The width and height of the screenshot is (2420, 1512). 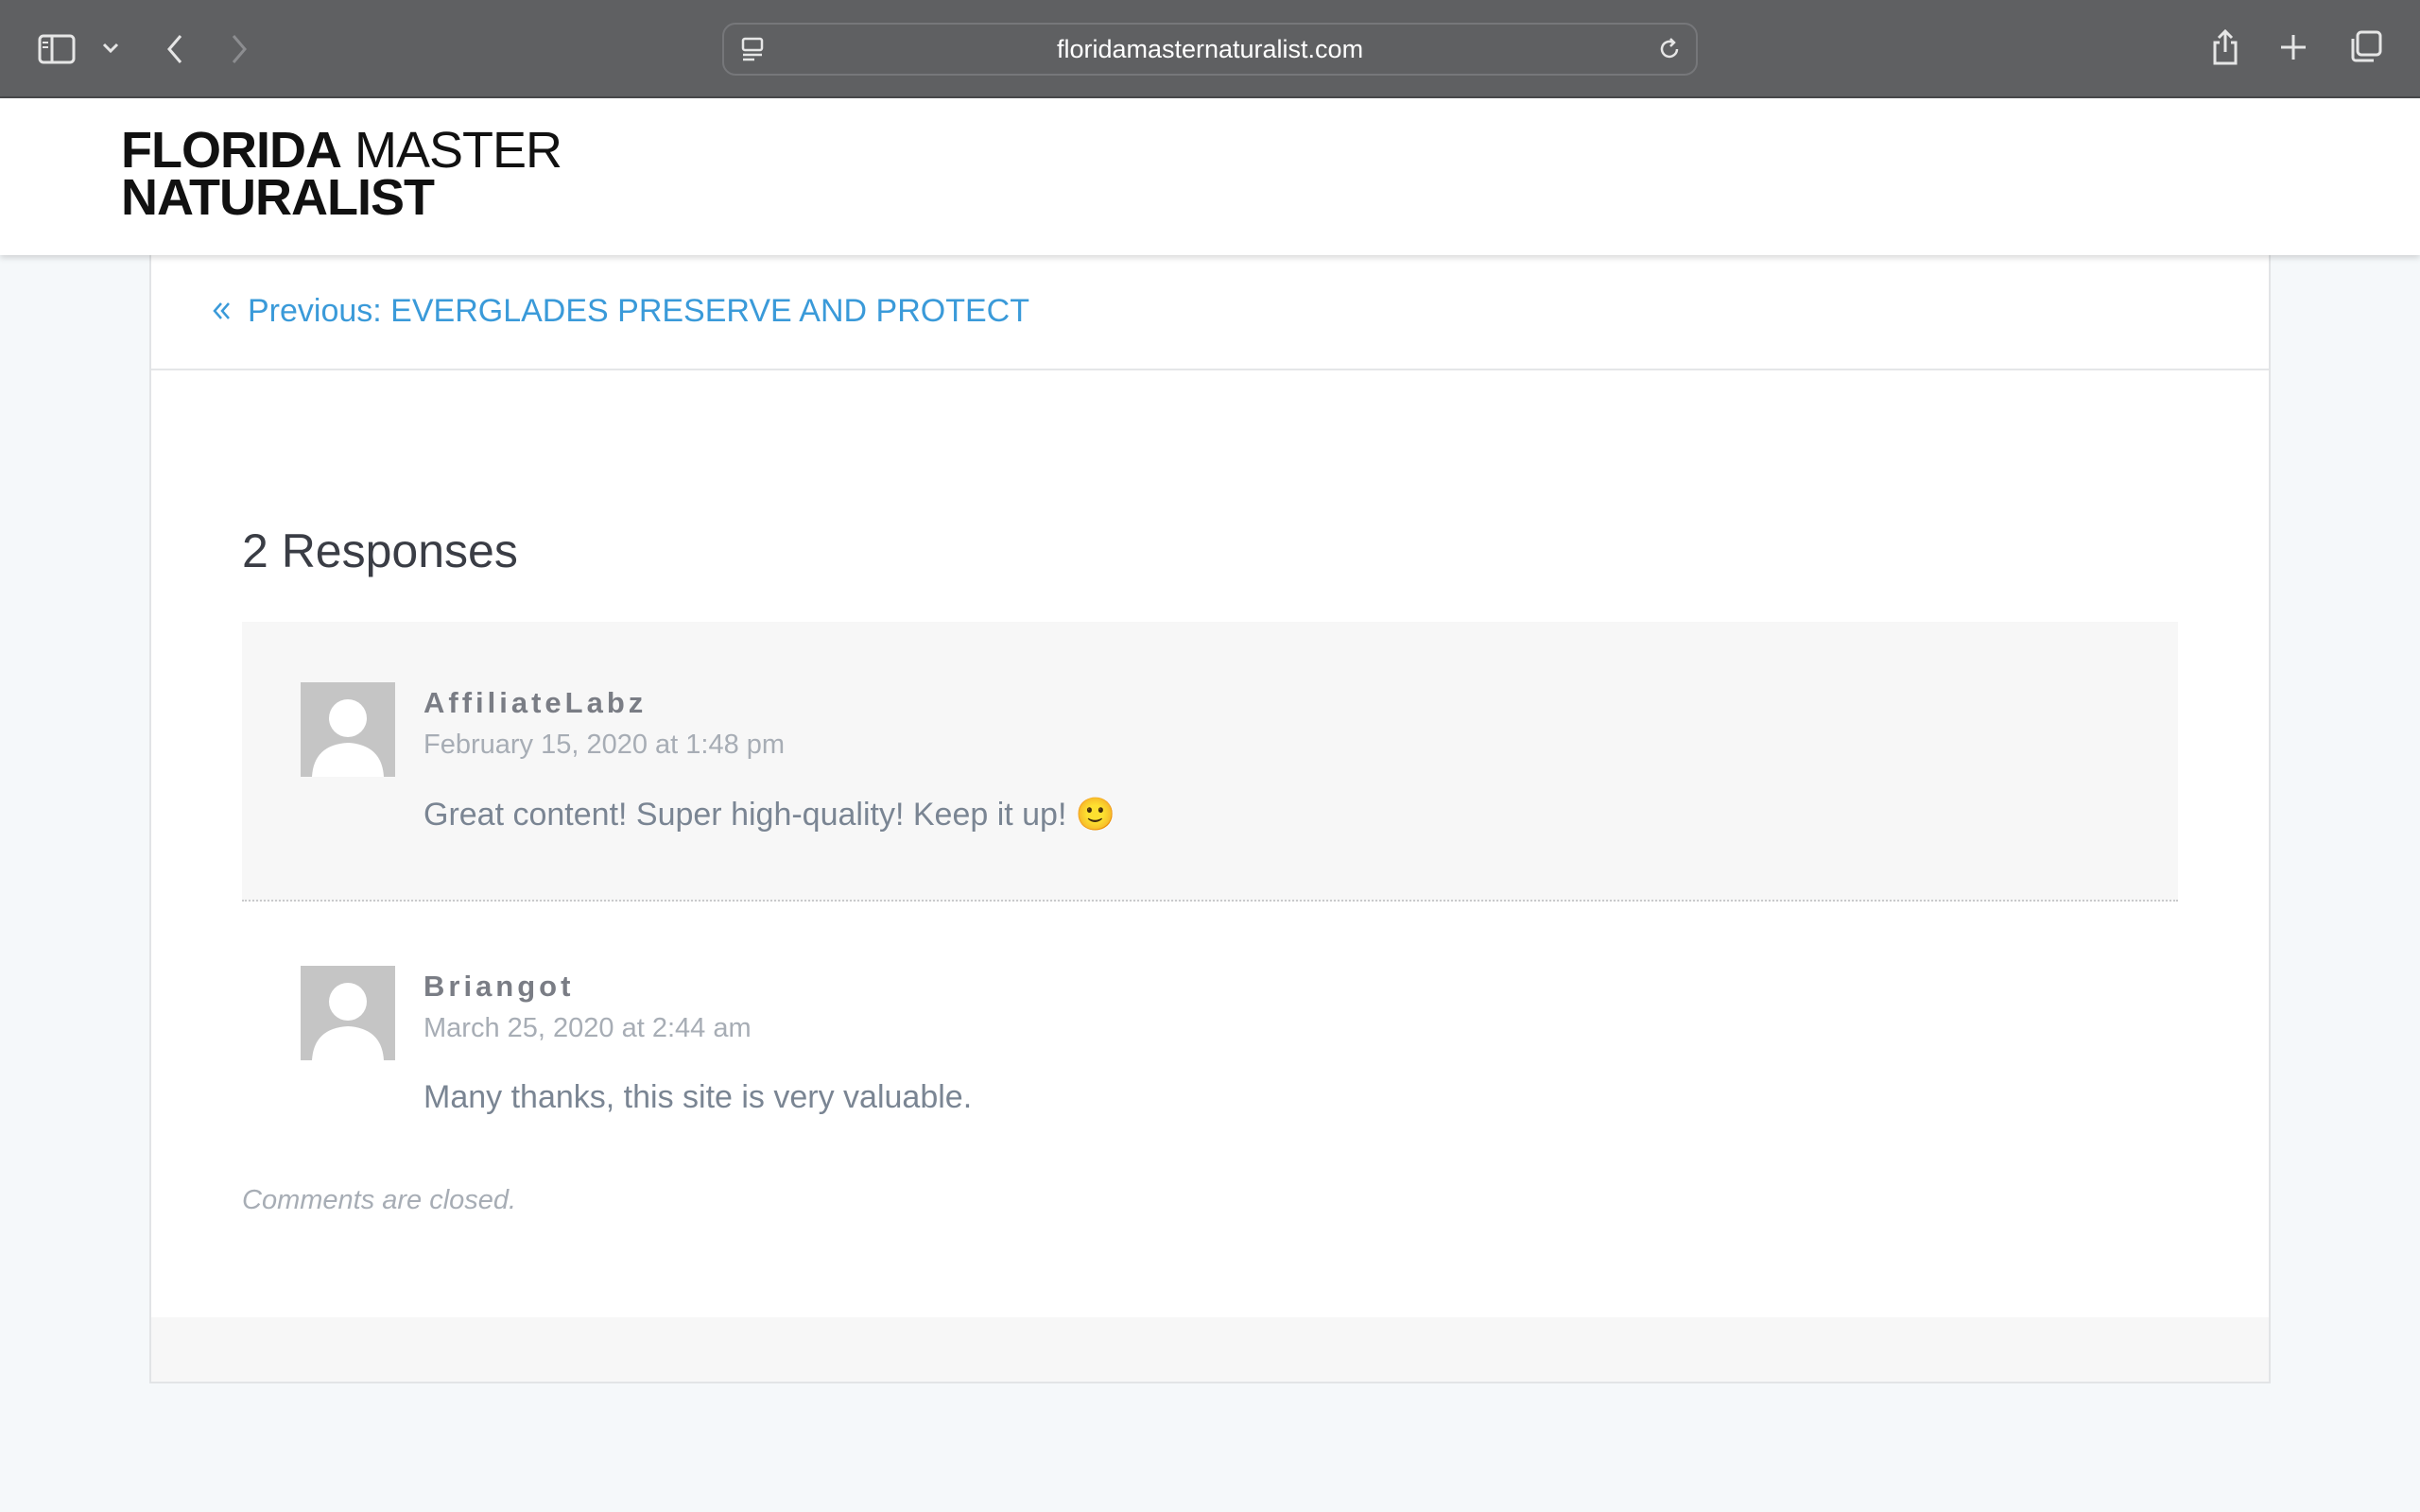 What do you see at coordinates (1210, 176) in the screenshot?
I see `site-header: FLORIDA MASTER NATURALIST` at bounding box center [1210, 176].